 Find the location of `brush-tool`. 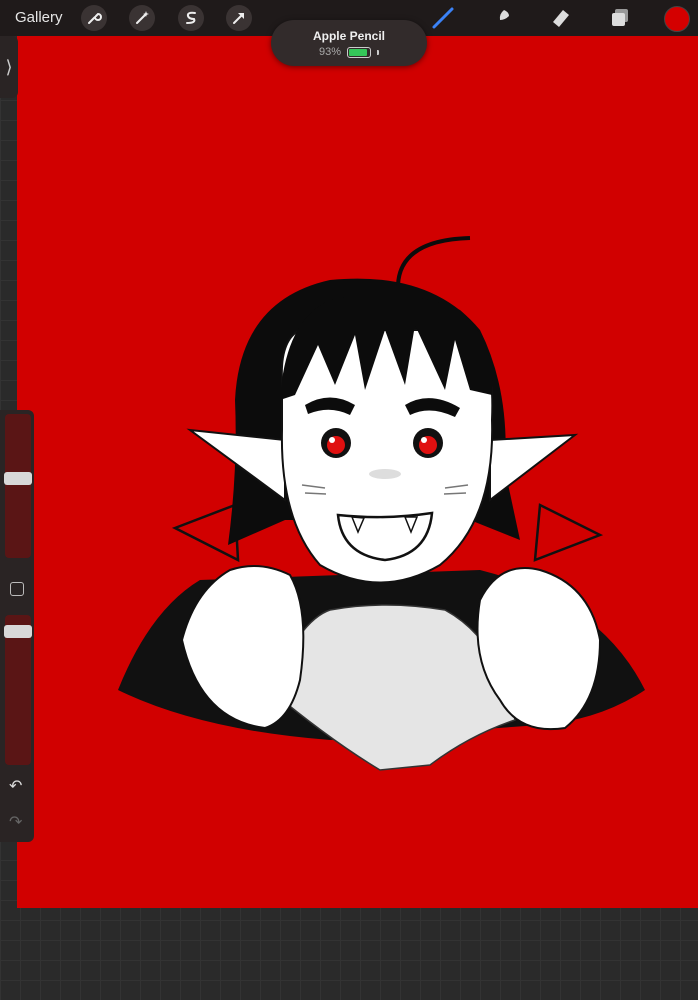

brush-tool is located at coordinates (443, 18).